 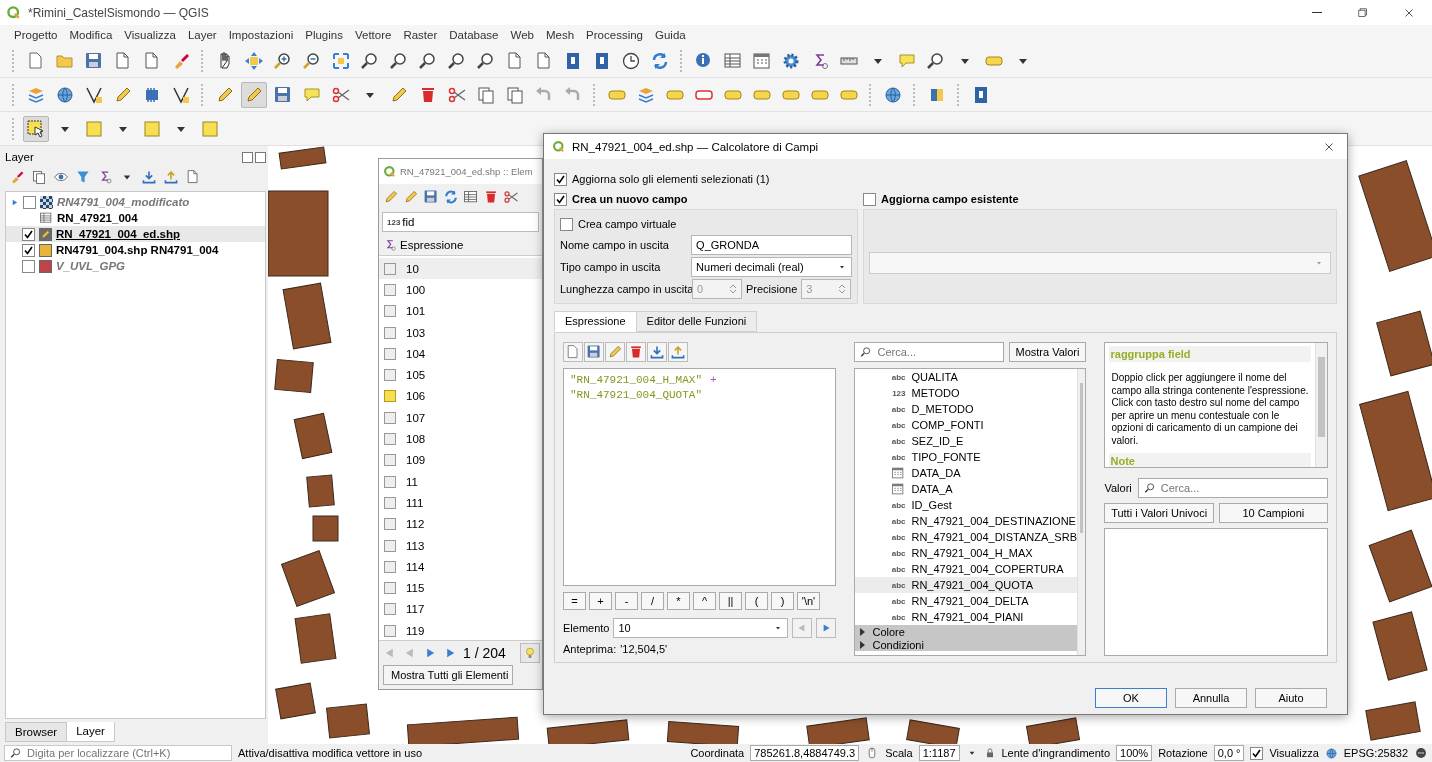 What do you see at coordinates (1211, 698) in the screenshot?
I see `dialog-button: Annulla` at bounding box center [1211, 698].